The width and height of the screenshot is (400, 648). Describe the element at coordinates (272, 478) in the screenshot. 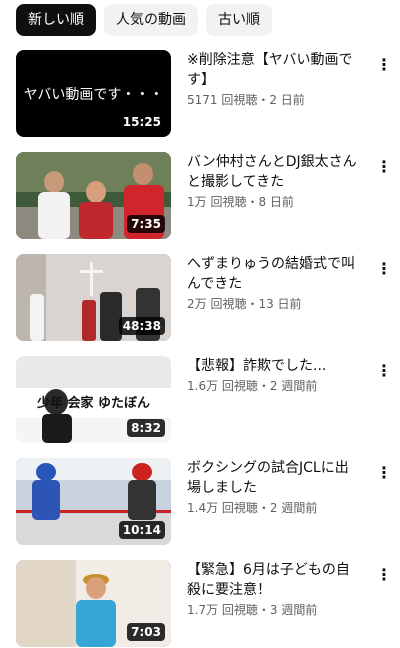

I see `video-title: ボクシングの試合JCLに出場しました` at that location.